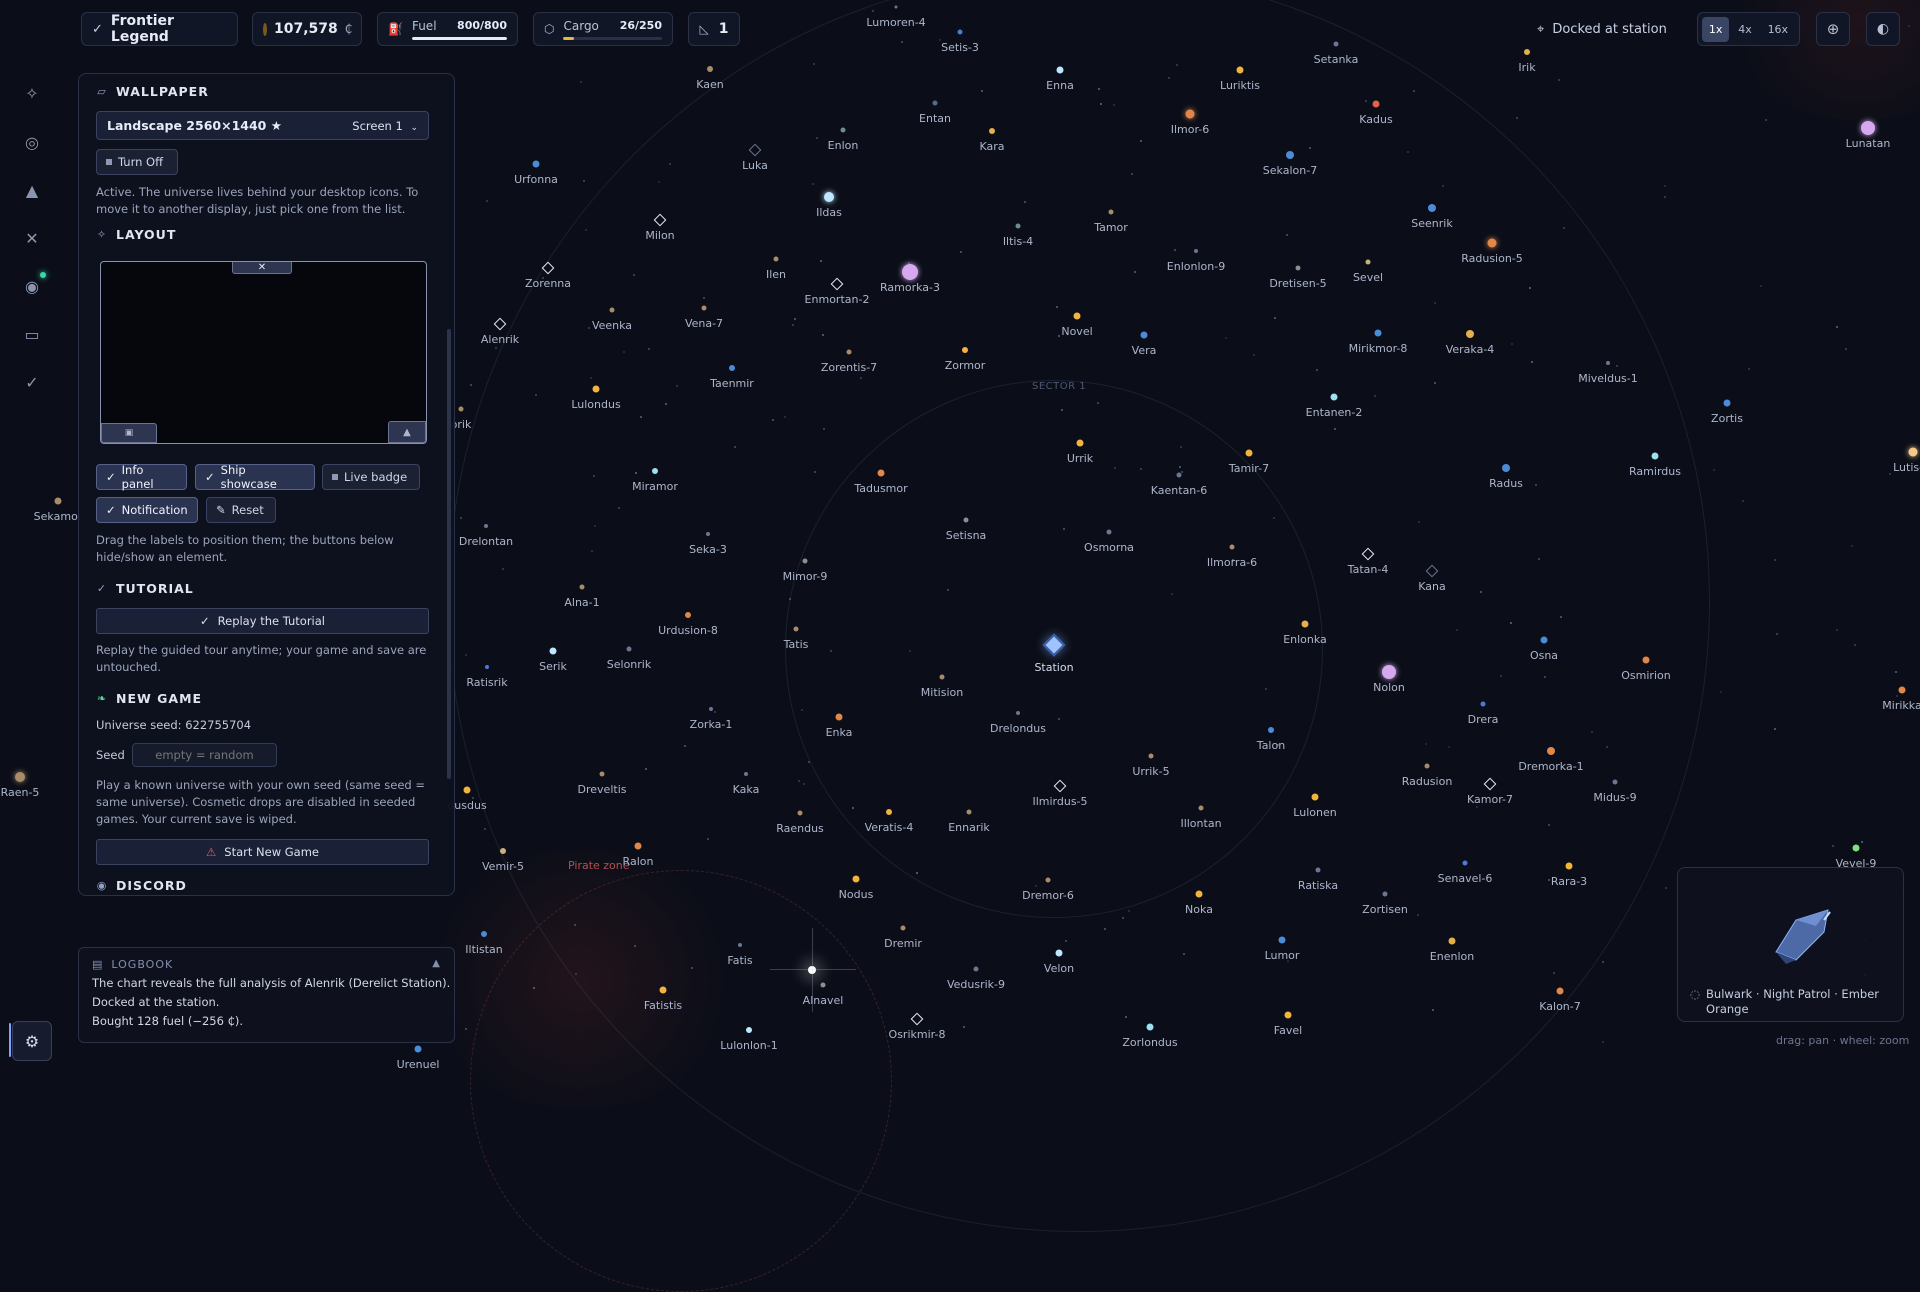  What do you see at coordinates (262, 268) in the screenshot?
I see `info-panel-handle: ✕` at bounding box center [262, 268].